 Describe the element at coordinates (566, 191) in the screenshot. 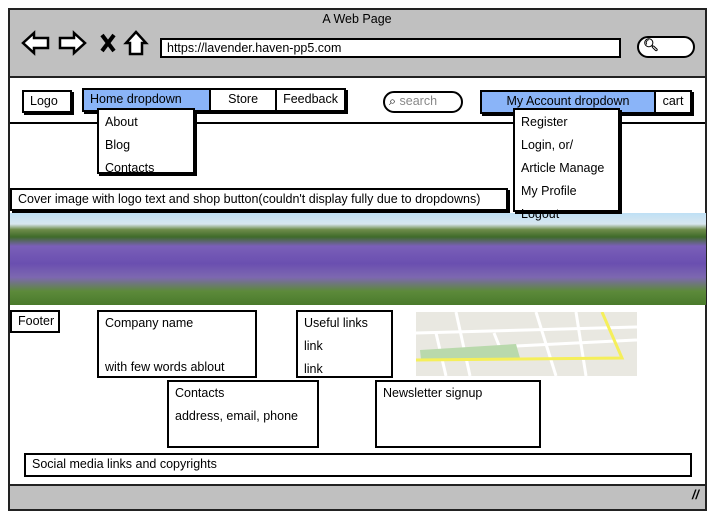

I see `menu-item-my-profile: My Profile` at that location.